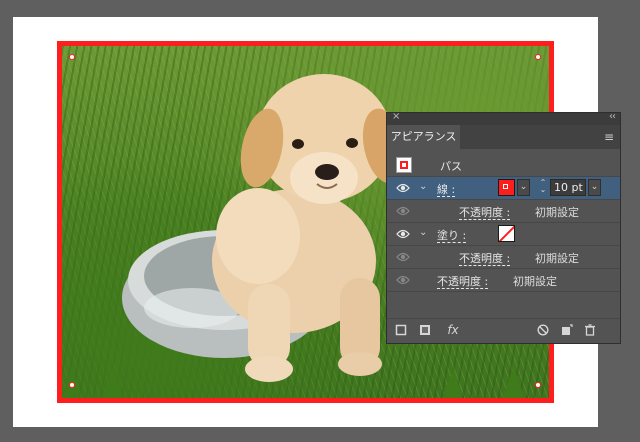  What do you see at coordinates (594, 187) in the screenshot?
I see `stroke-weight-dropdown: ⌄` at bounding box center [594, 187].